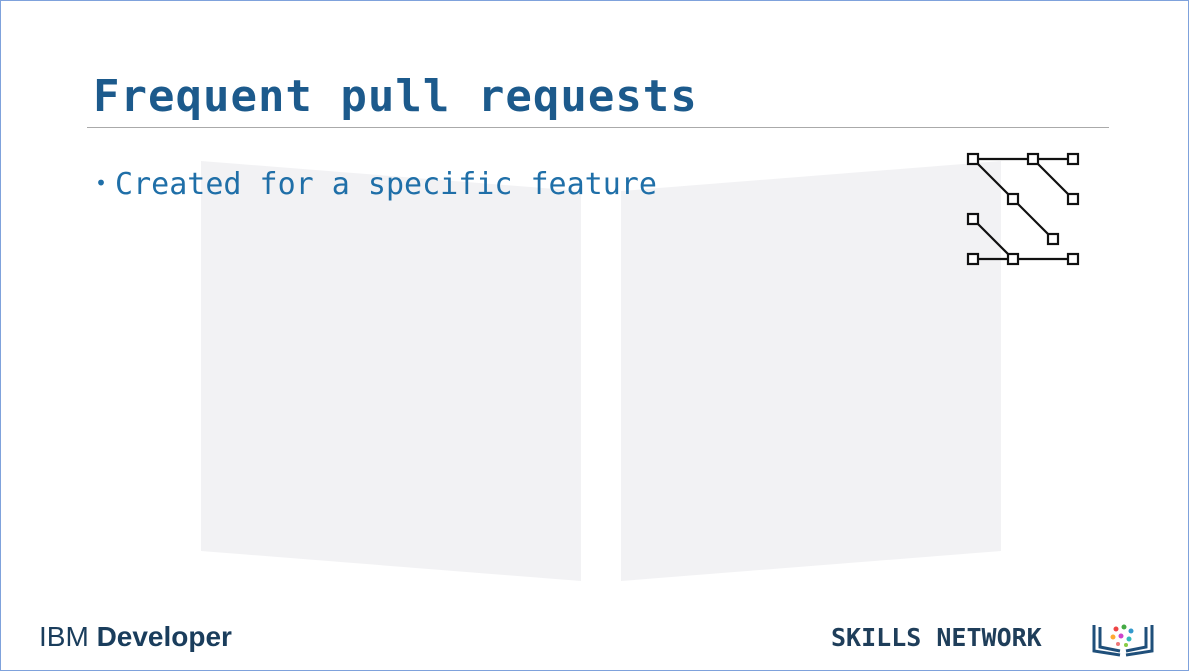 The image size is (1189, 671). I want to click on skills-network-book-icon, so click(1123, 640).